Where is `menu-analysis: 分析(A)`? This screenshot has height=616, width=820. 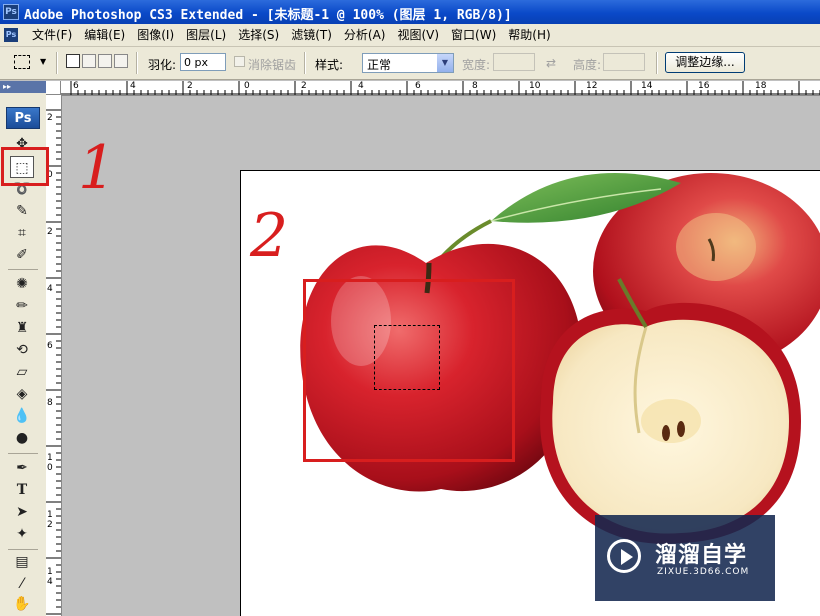
menu-analysis: 分析(A) is located at coordinates (365, 35).